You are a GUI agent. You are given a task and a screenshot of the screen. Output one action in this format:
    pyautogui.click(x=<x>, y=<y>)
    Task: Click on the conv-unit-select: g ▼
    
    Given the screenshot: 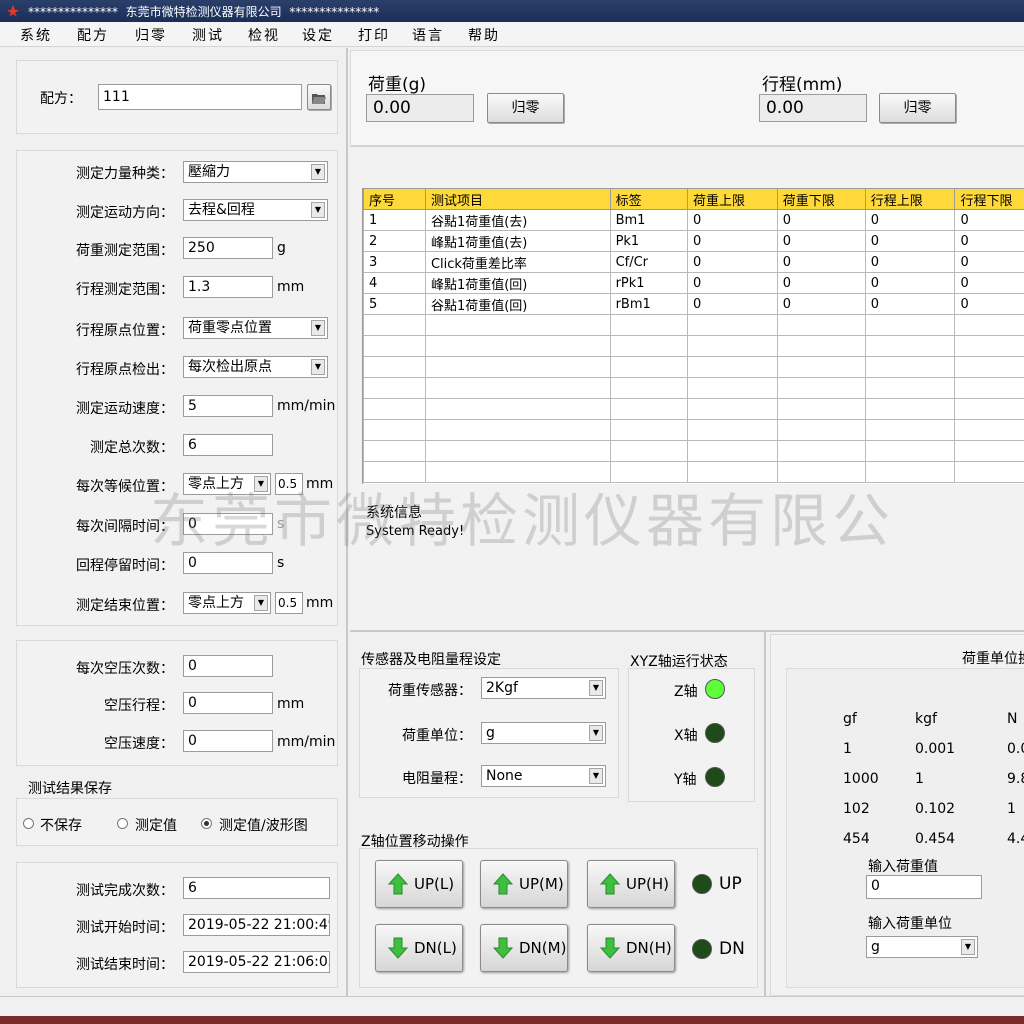 What is the action you would take?
    pyautogui.click(x=922, y=947)
    